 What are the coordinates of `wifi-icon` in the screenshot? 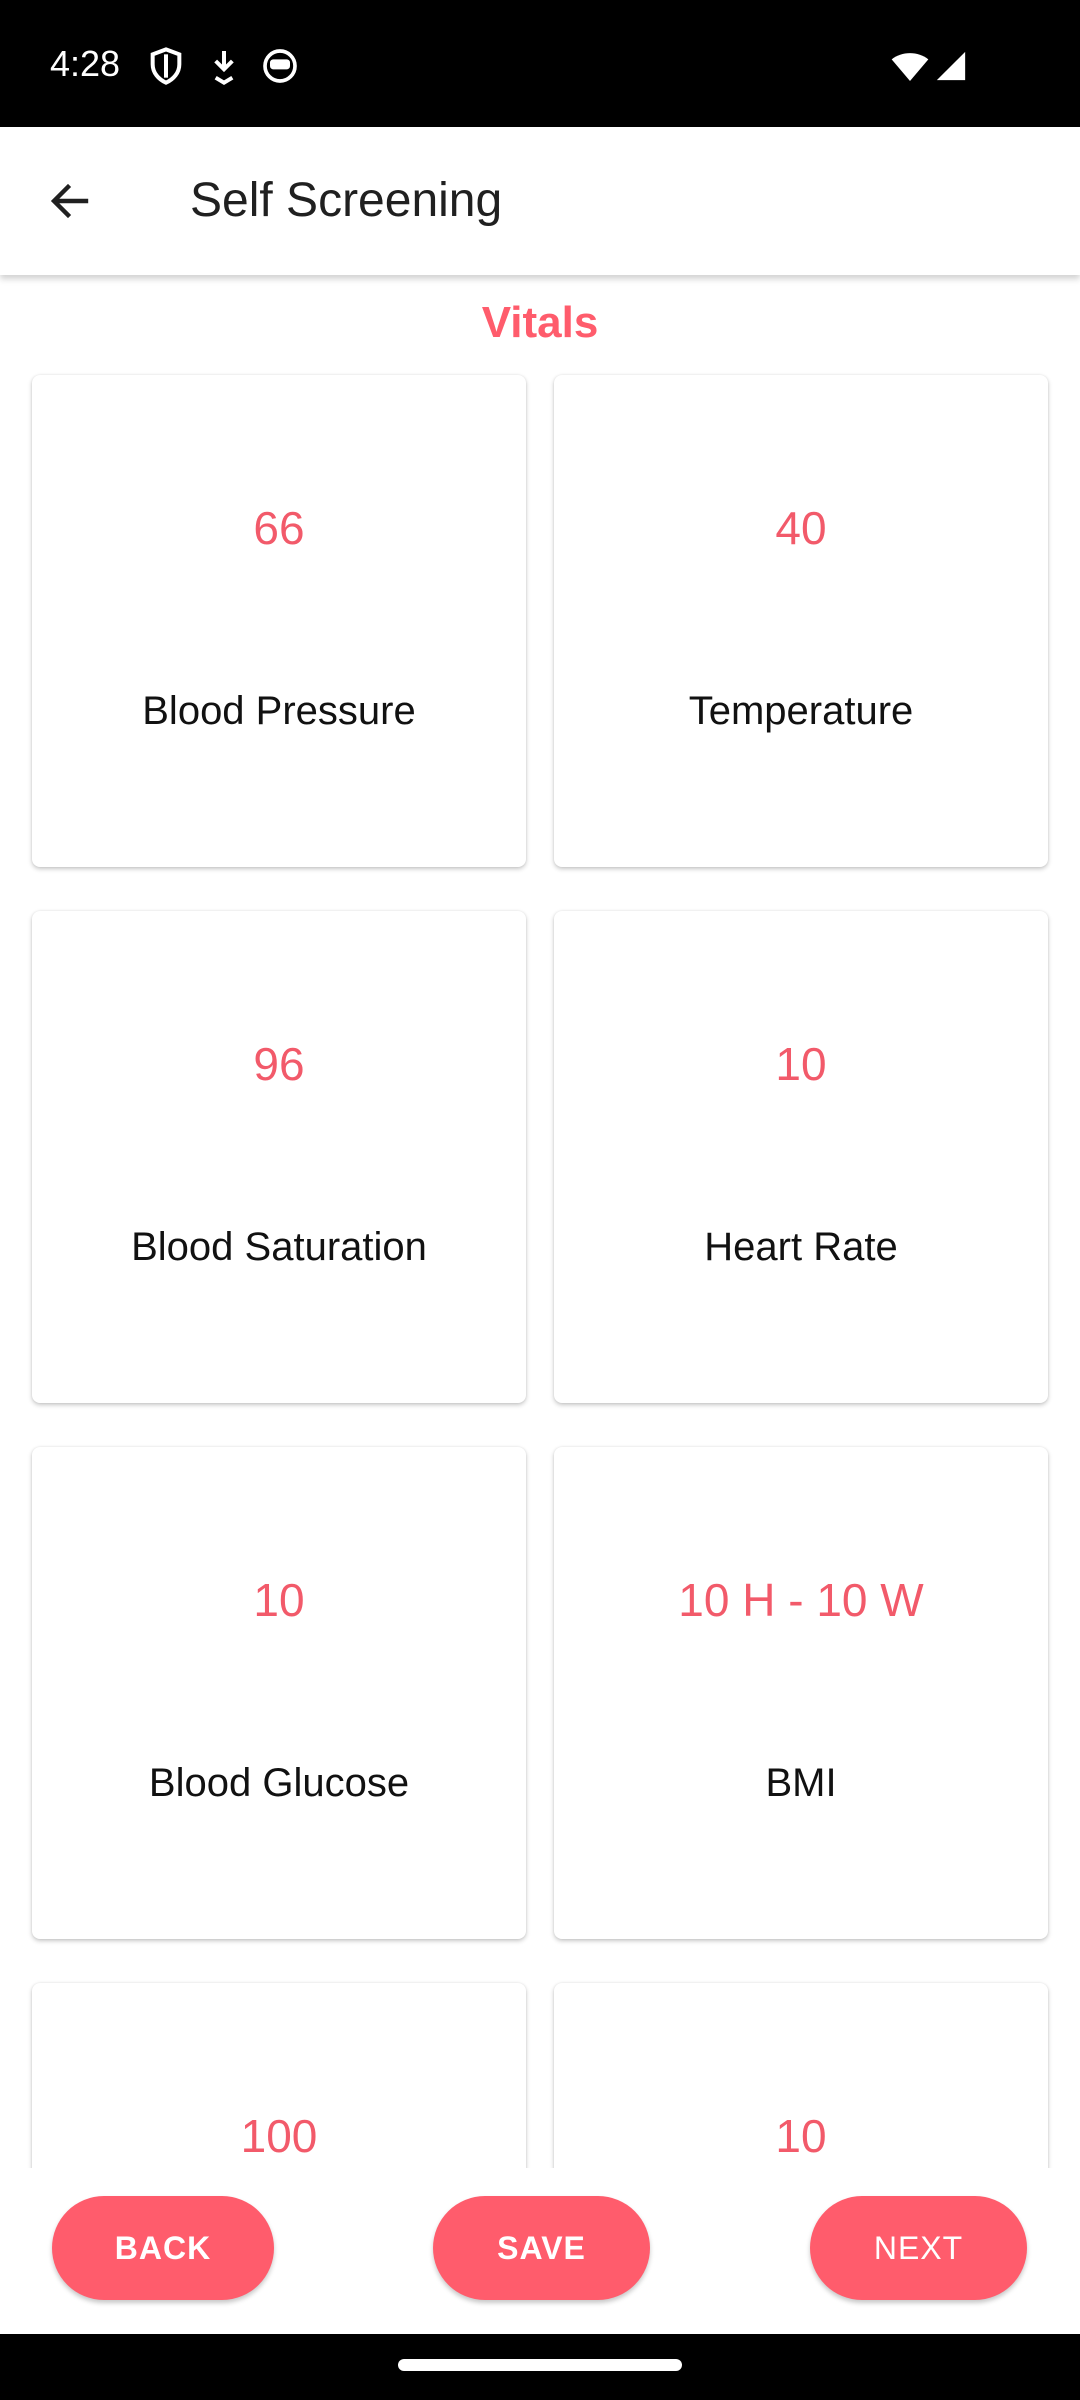 It's located at (910, 66).